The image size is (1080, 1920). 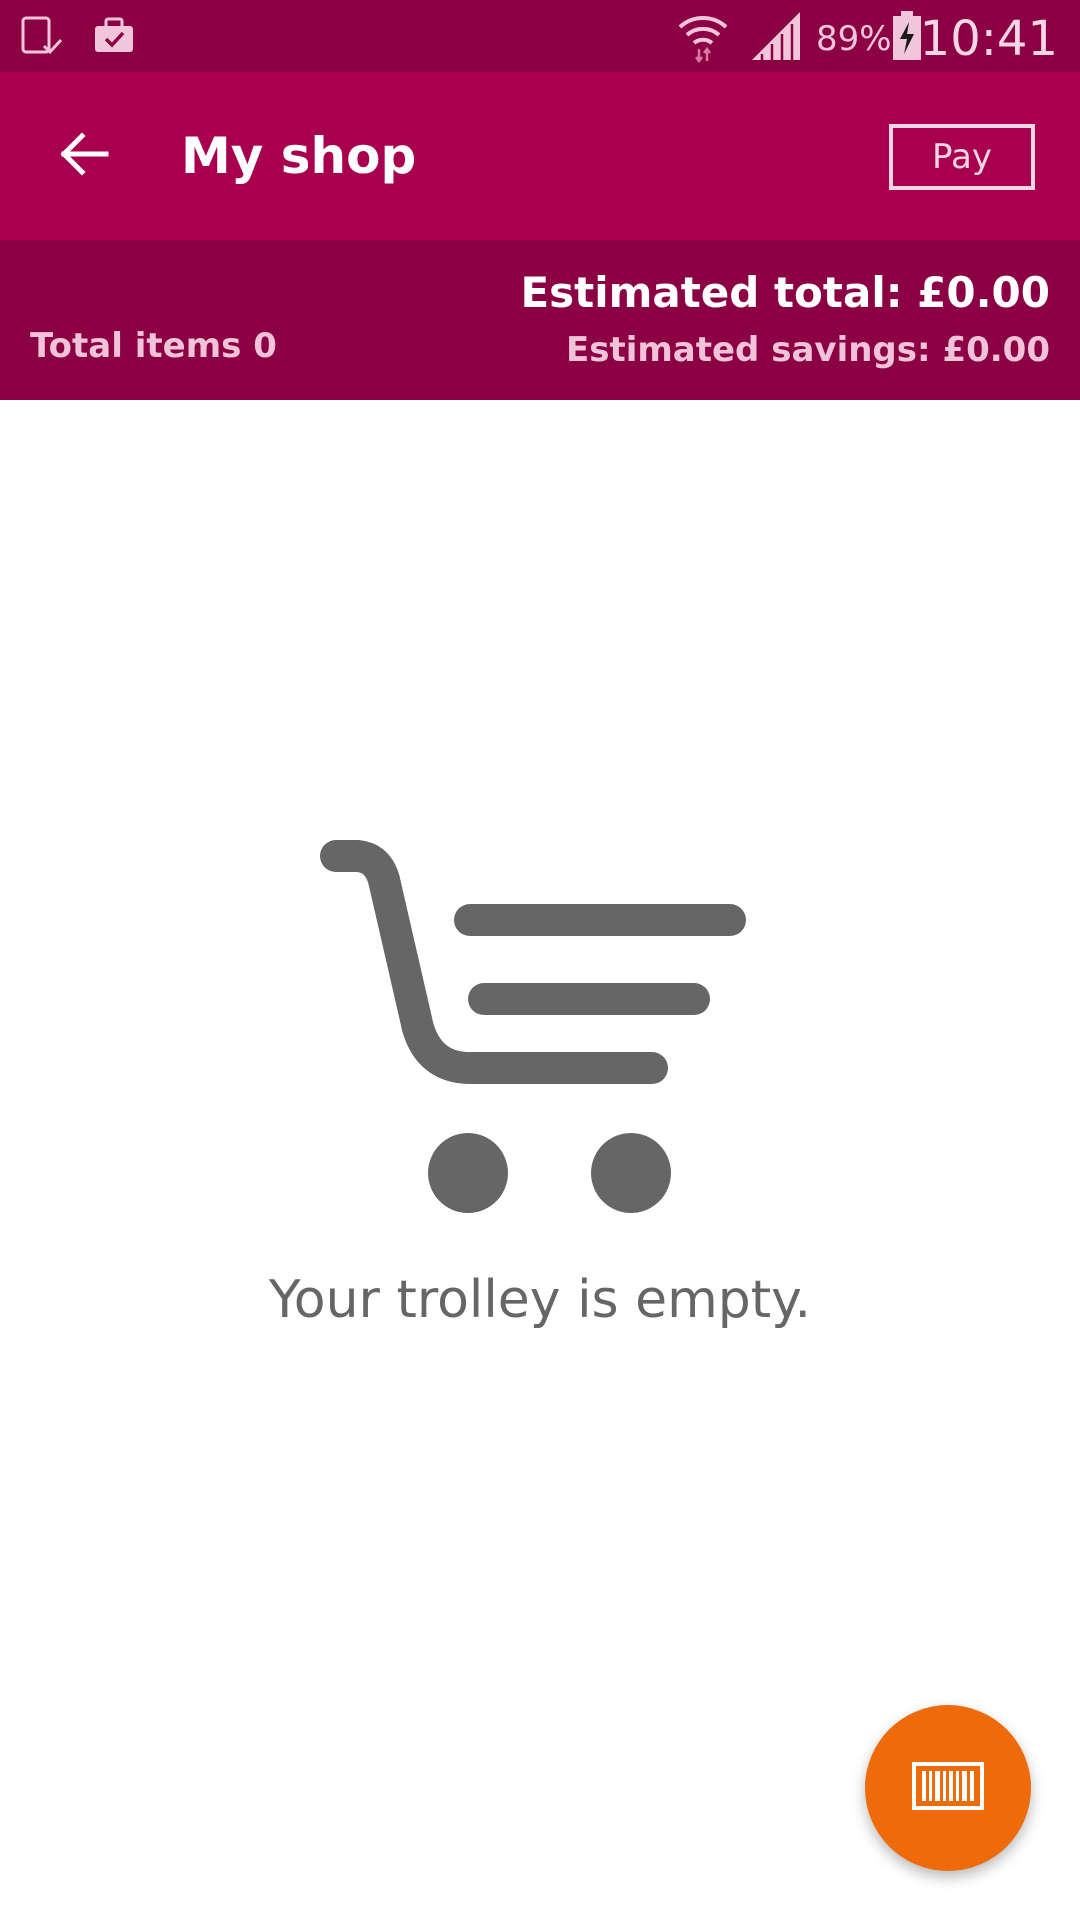 I want to click on device-check-icon, so click(x=42, y=36).